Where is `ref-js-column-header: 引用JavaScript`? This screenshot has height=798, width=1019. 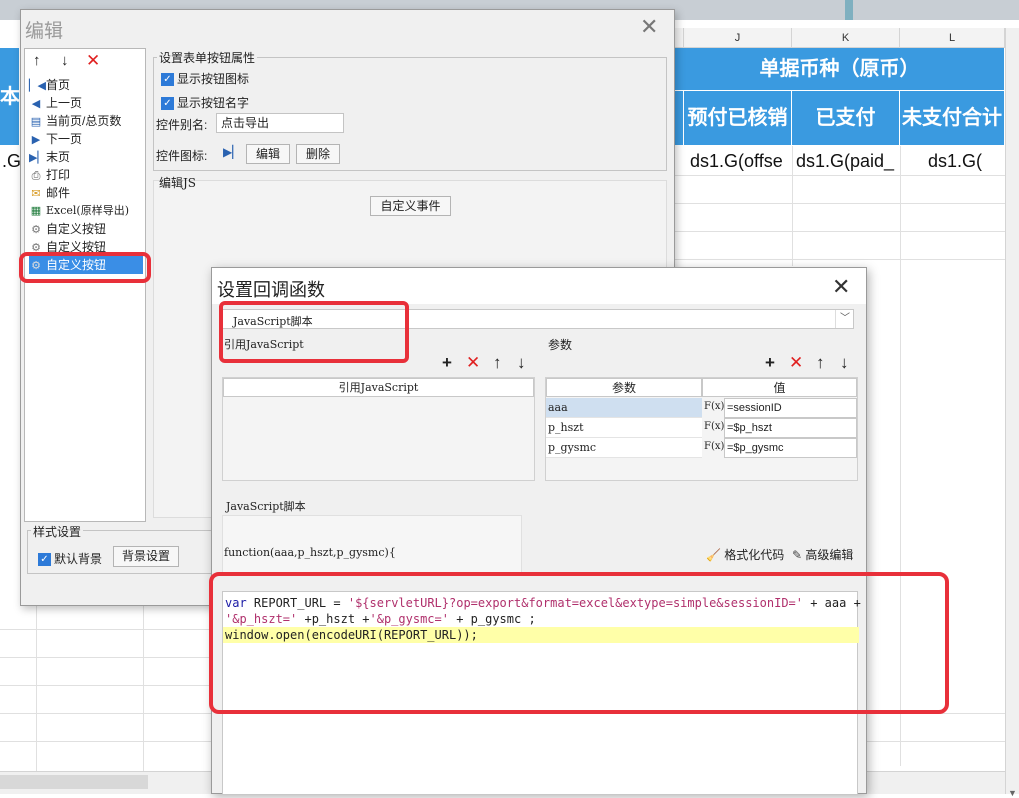 ref-js-column-header: 引用JavaScript is located at coordinates (378, 387).